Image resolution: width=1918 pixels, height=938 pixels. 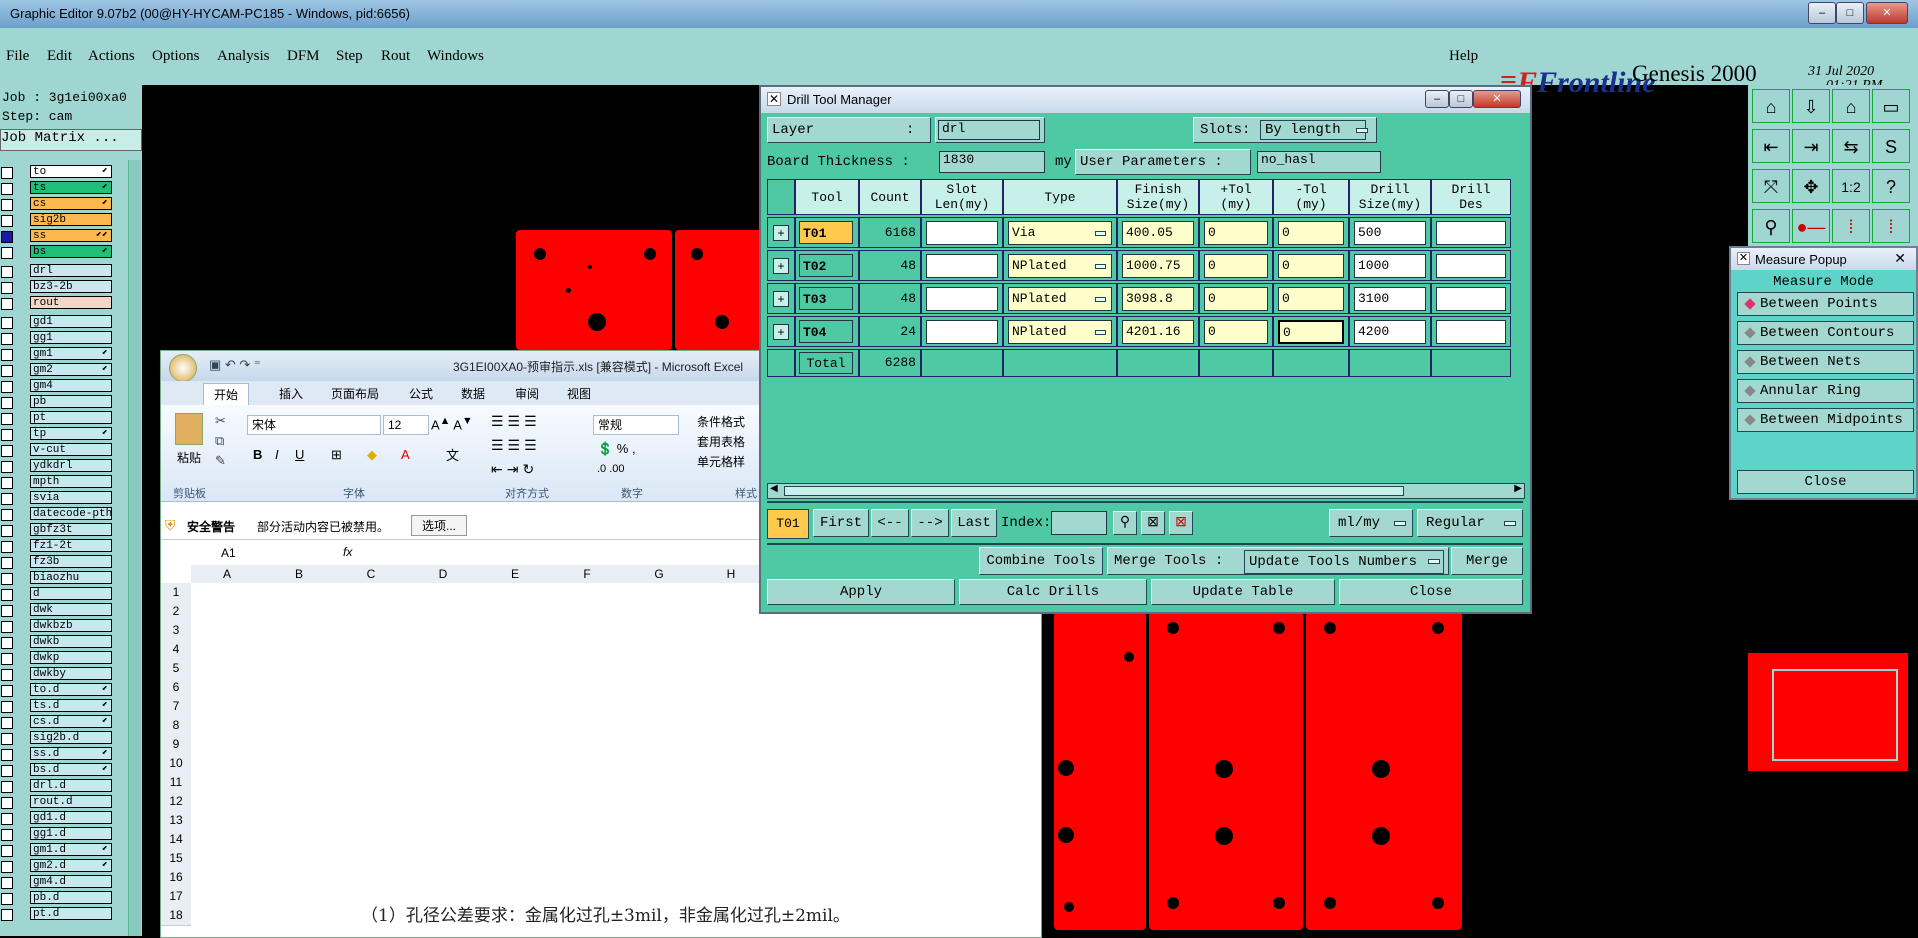 What do you see at coordinates (57, 610) in the screenshot?
I see `layer-row: dwk` at bounding box center [57, 610].